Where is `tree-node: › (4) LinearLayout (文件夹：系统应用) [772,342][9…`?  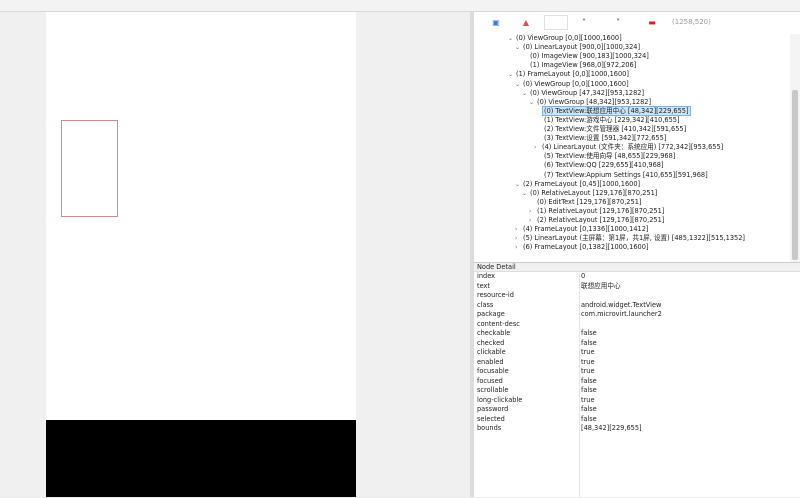 tree-node: › (4) LinearLayout (文件夹：系统应用) [772,342][9… is located at coordinates (629, 147).